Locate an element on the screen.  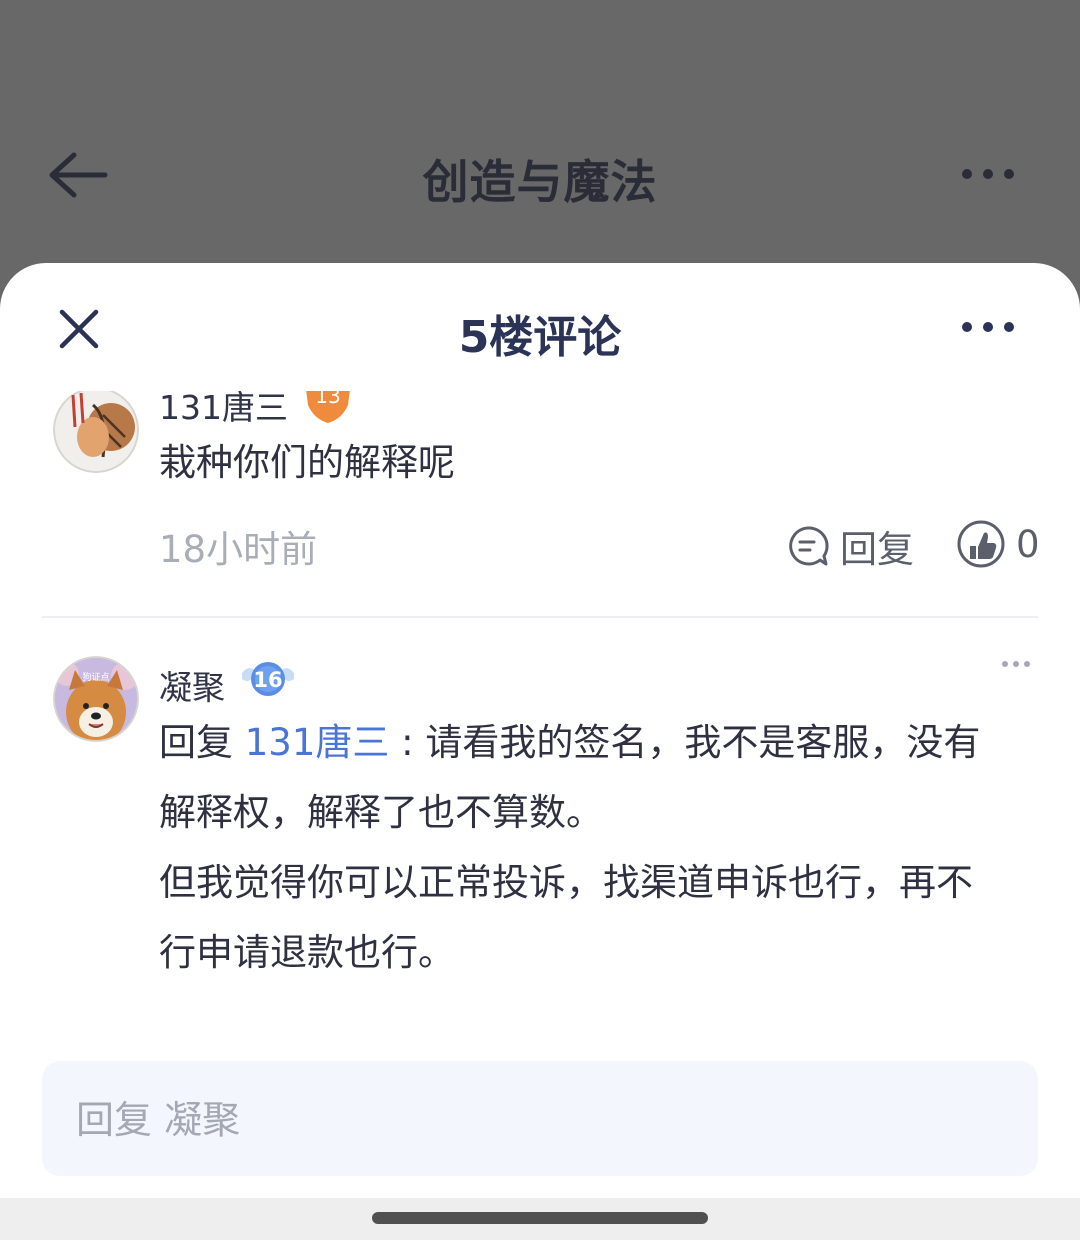
thumbs-up-icon is located at coordinates (981, 544).